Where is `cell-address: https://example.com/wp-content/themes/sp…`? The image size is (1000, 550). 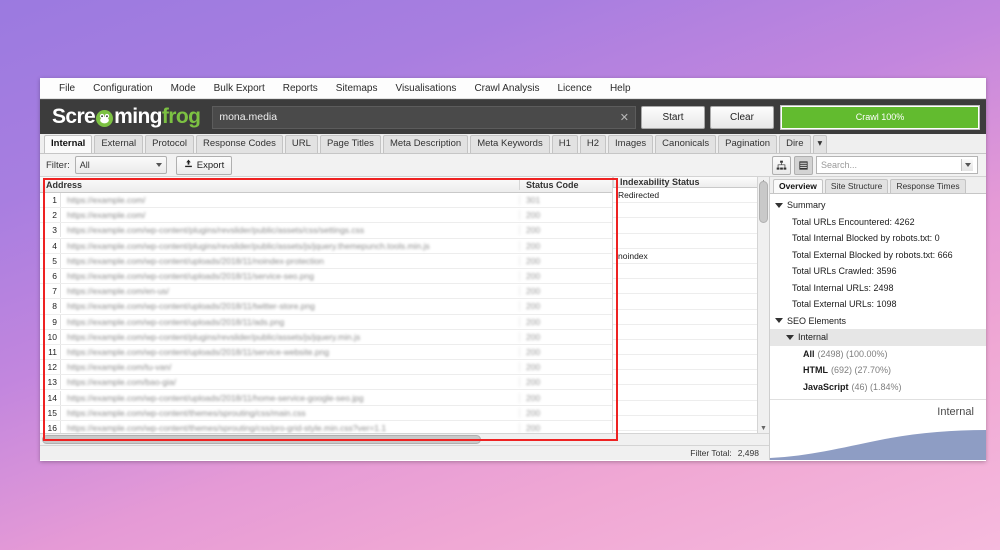
cell-address: https://example.com/wp-content/themes/sp… is located at coordinates (290, 428).